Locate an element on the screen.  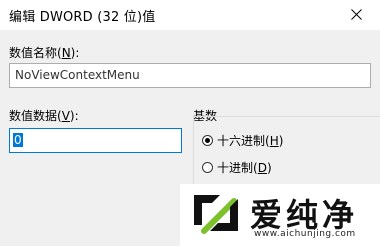
value-data-label: 数值数据(V): is located at coordinates (44, 116).